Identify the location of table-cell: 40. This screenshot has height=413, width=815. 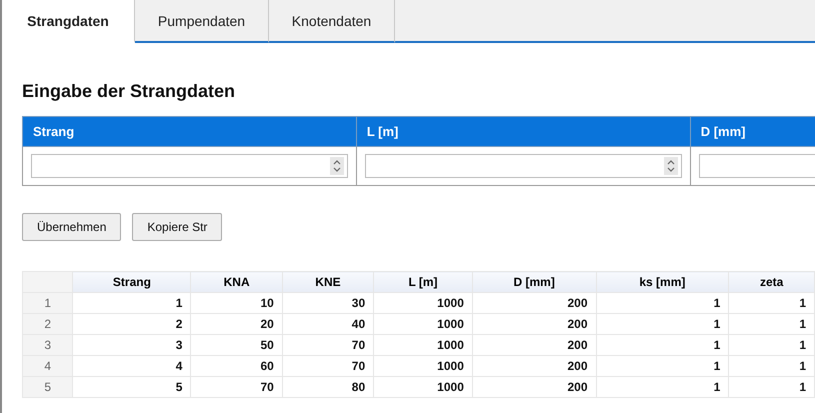
(328, 324).